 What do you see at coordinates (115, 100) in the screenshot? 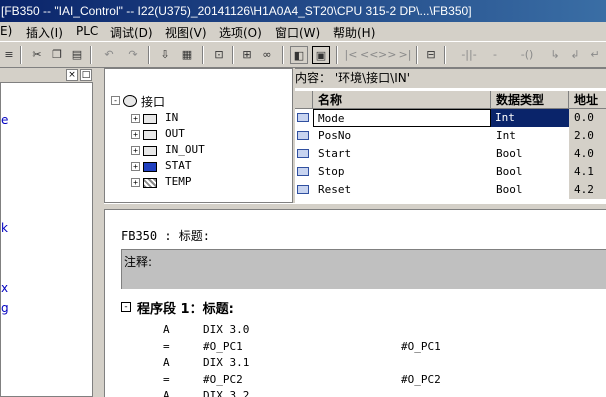
I see `collapse-icon: -` at bounding box center [115, 100].